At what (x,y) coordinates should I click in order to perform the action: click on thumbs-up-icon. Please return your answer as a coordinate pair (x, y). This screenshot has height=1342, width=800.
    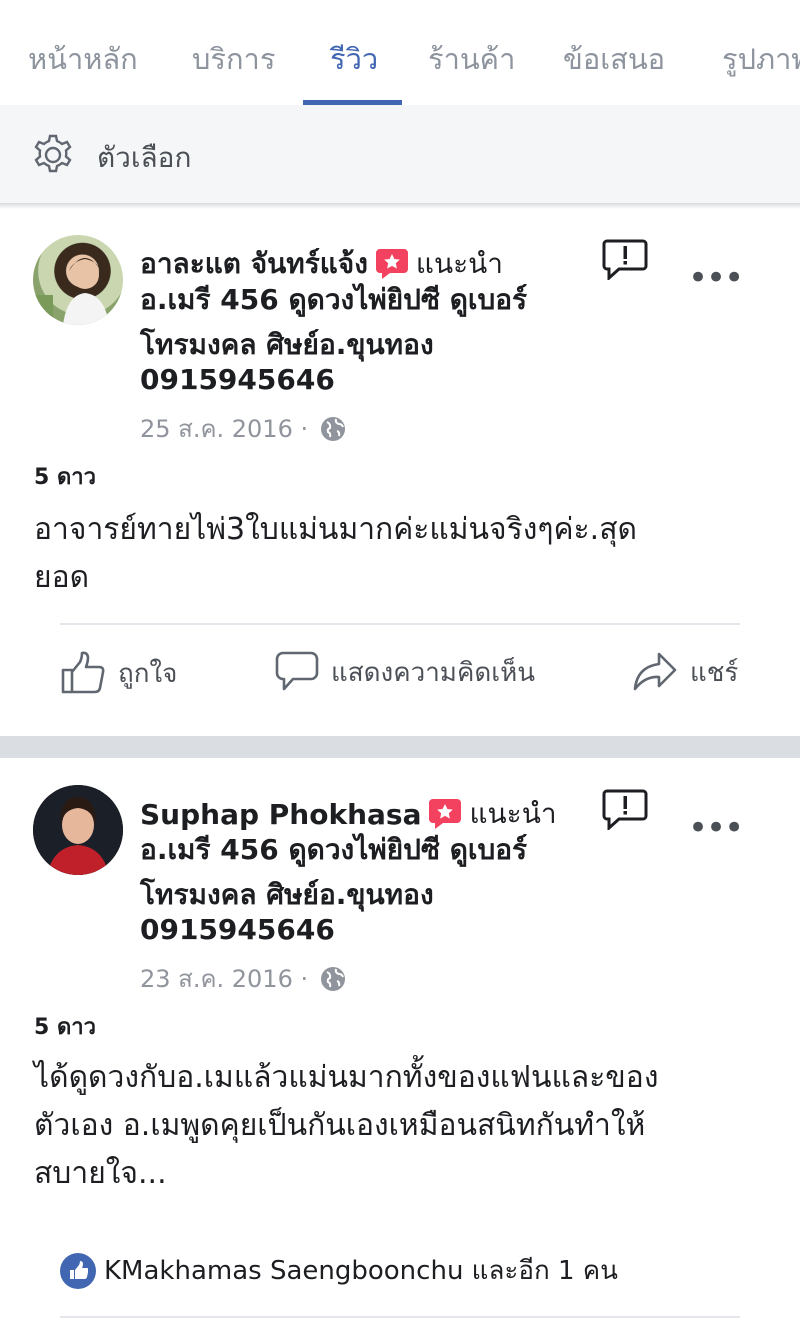
    Looking at the image, I should click on (83, 672).